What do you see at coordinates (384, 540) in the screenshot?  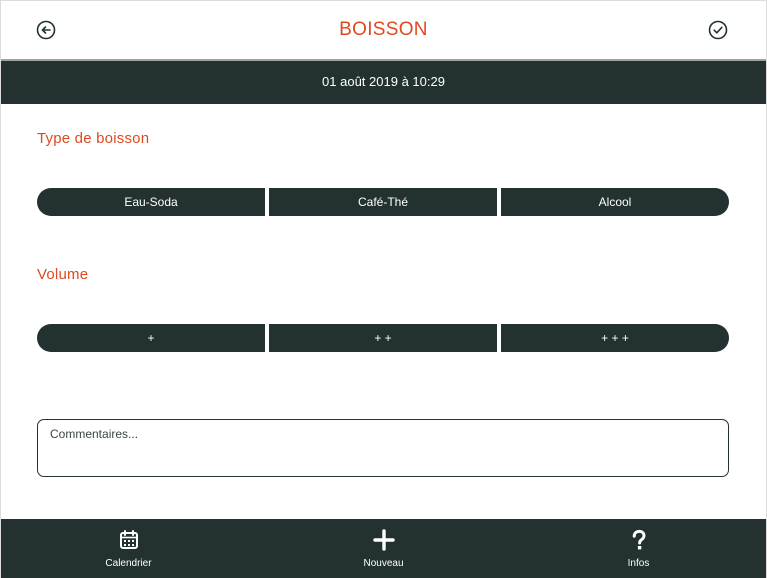 I see `plus-icon` at bounding box center [384, 540].